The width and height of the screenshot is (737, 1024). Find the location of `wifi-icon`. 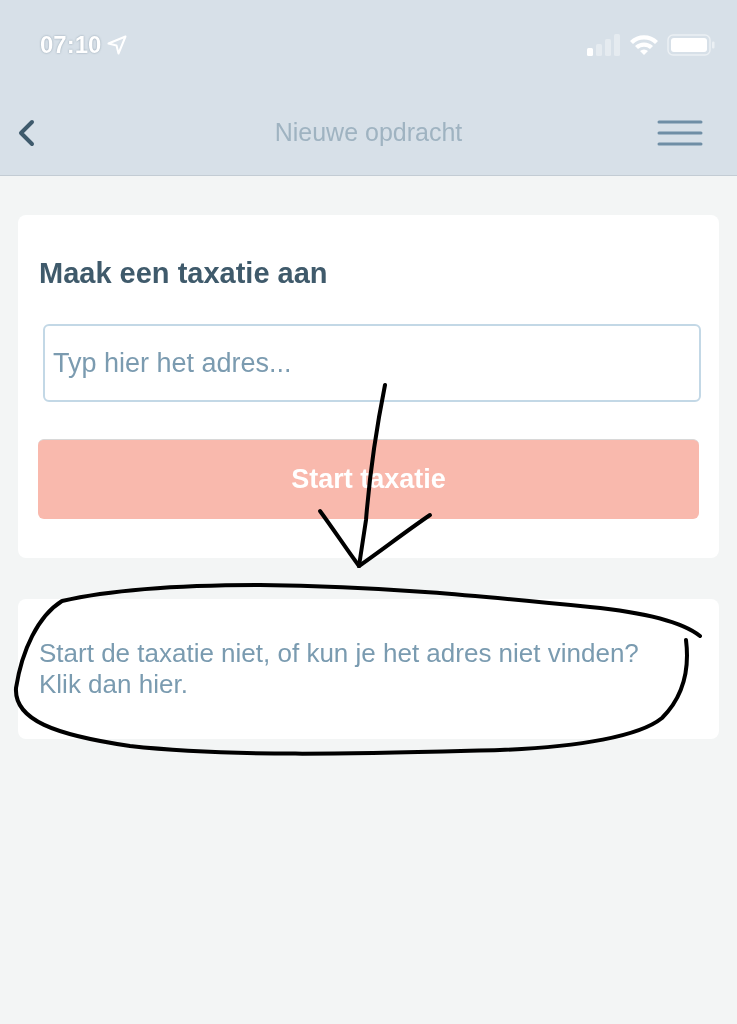

wifi-icon is located at coordinates (644, 45).